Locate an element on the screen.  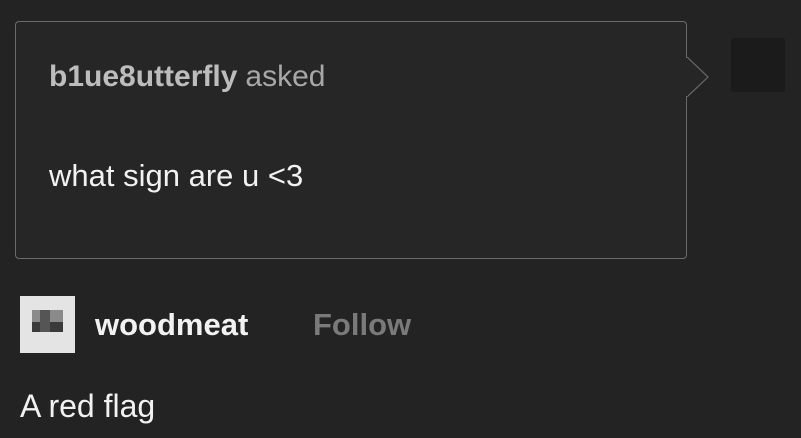
asker-name-link: b1ue8utterfly is located at coordinates (143, 76).